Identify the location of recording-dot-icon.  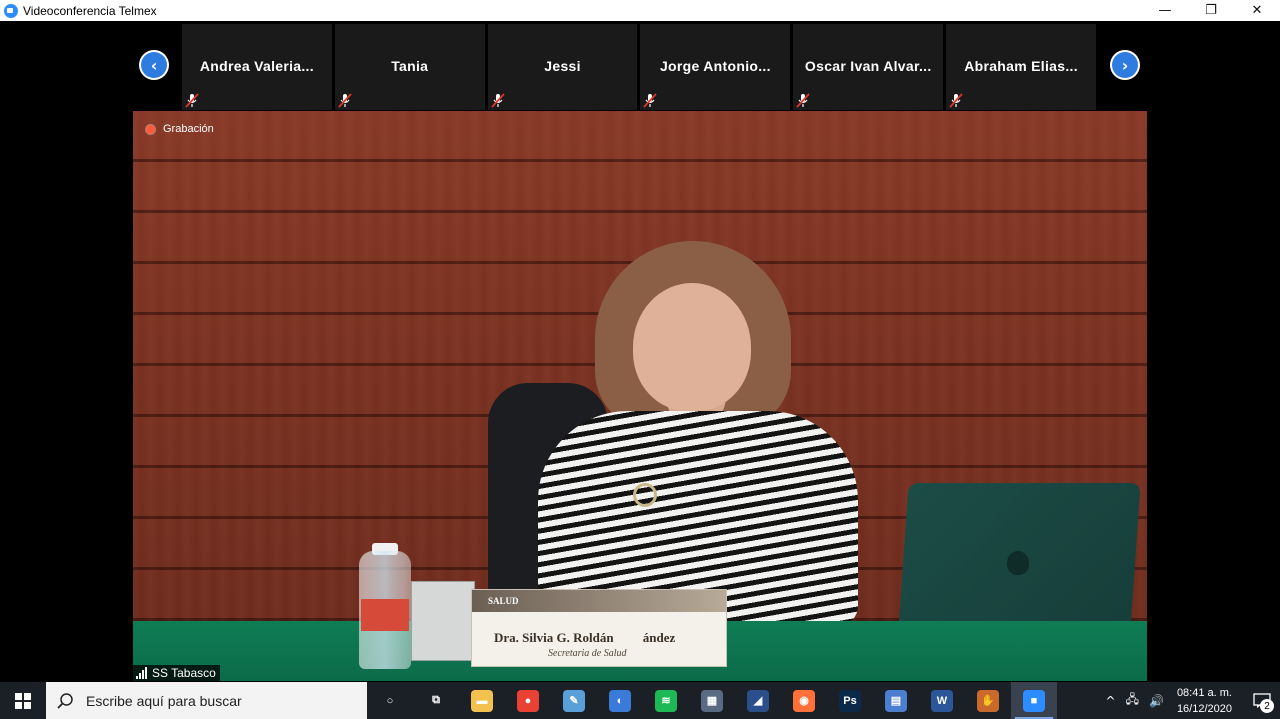
(150, 129).